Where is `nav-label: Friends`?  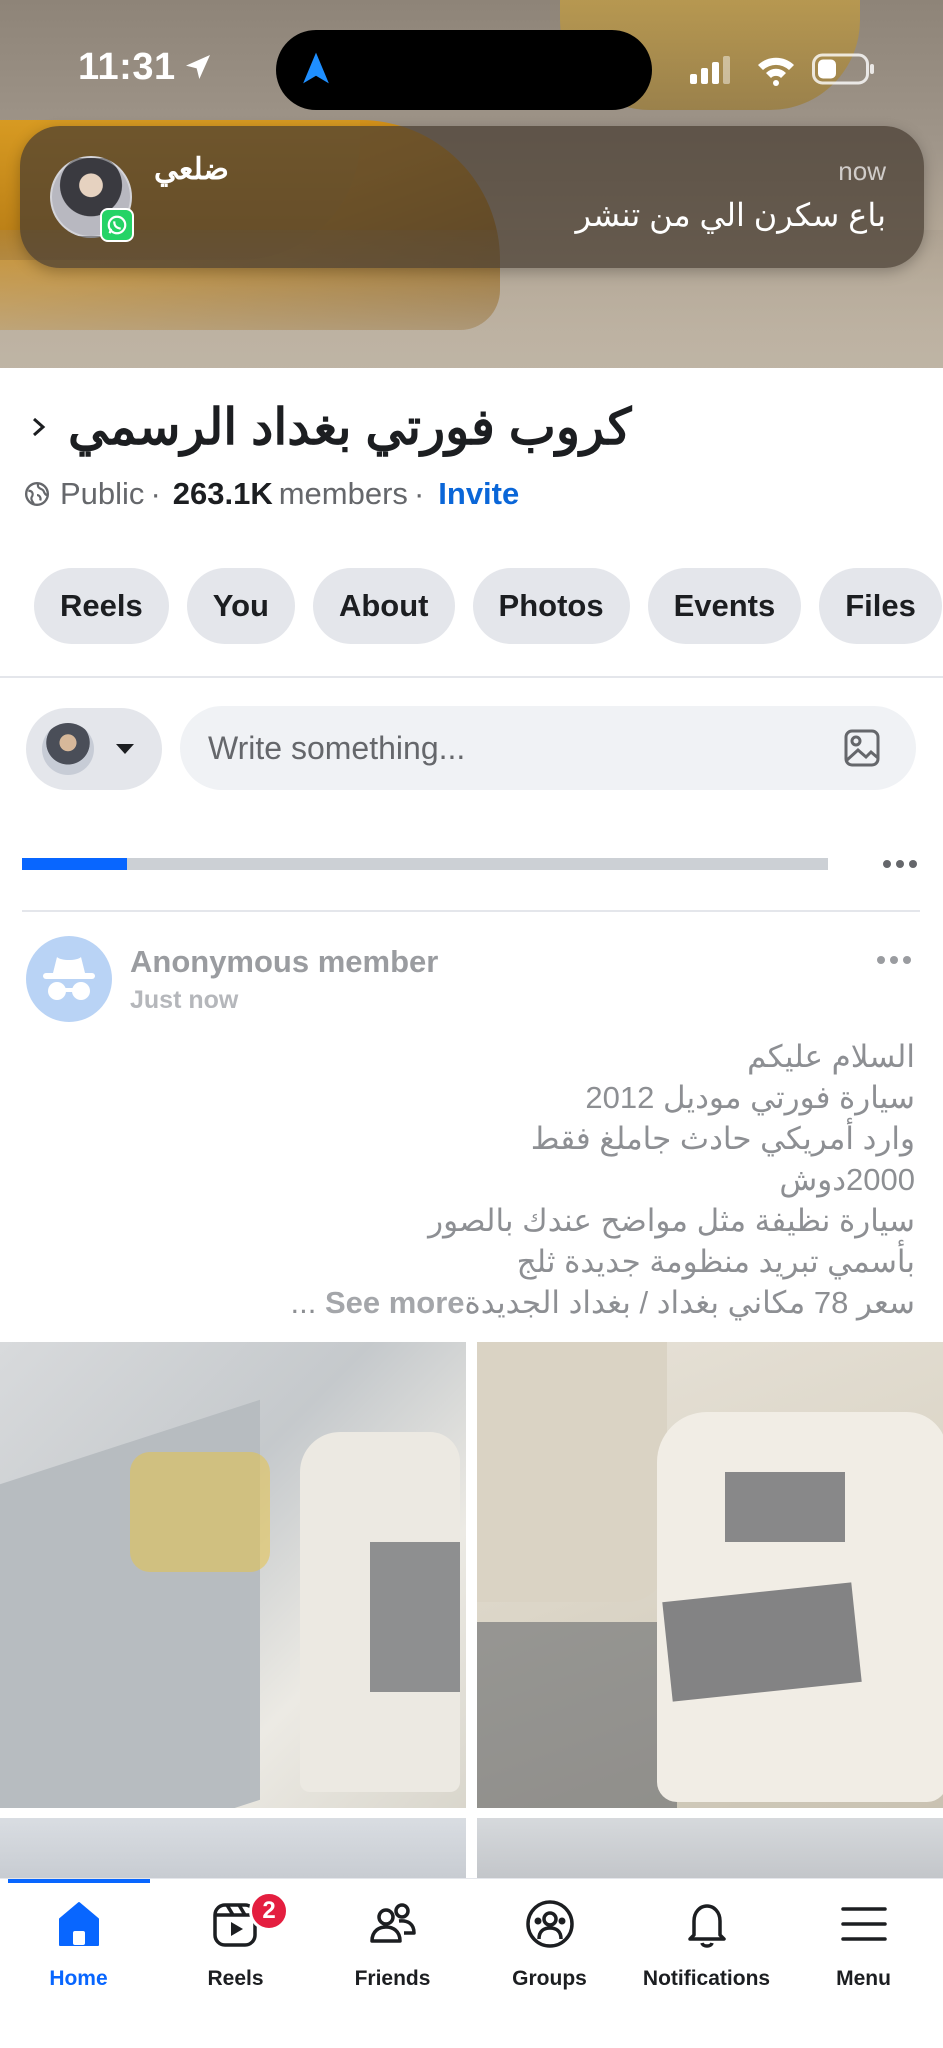 nav-label: Friends is located at coordinates (392, 1978).